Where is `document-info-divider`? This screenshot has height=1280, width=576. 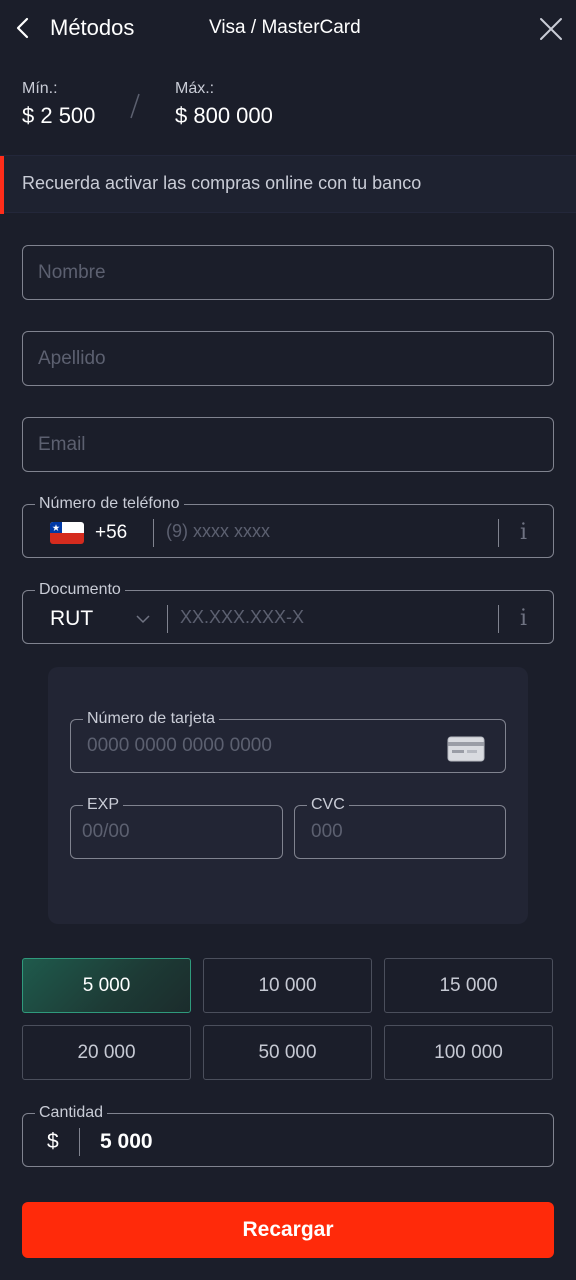 document-info-divider is located at coordinates (498, 619).